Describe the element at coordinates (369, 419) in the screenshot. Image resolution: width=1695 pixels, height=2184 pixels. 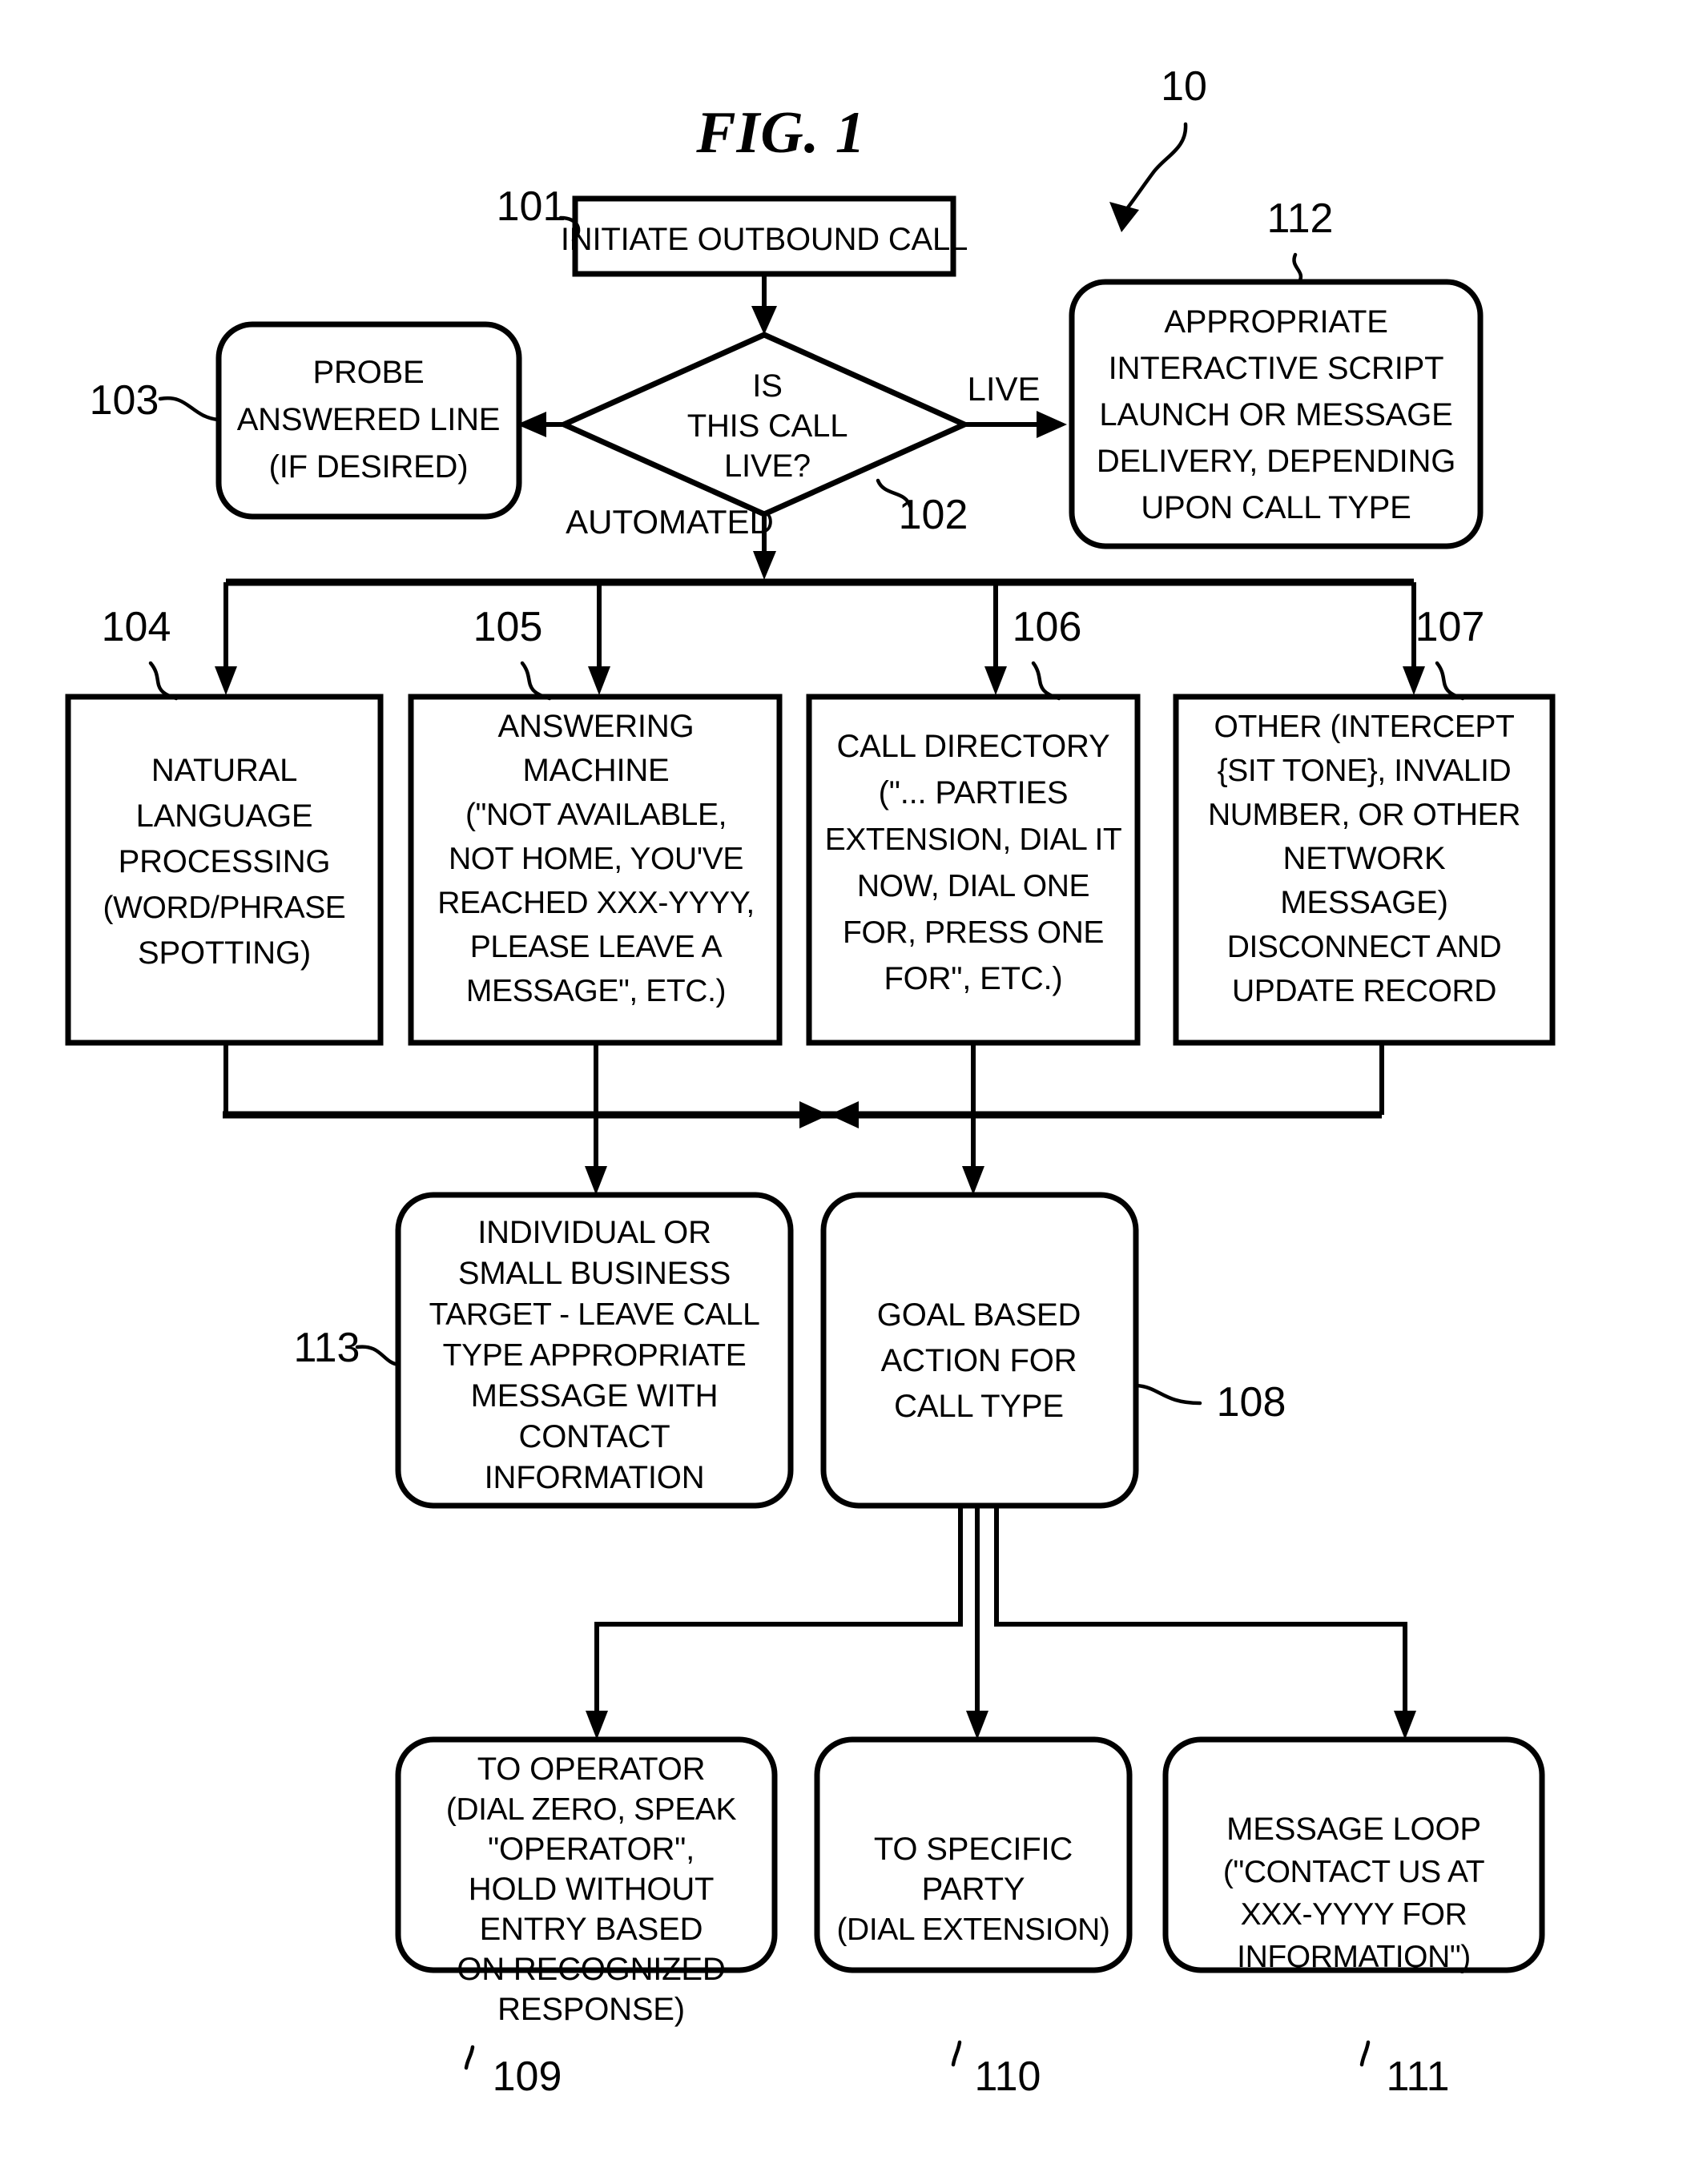
I see `node-103-line-1: ANSWERED LINE` at that location.